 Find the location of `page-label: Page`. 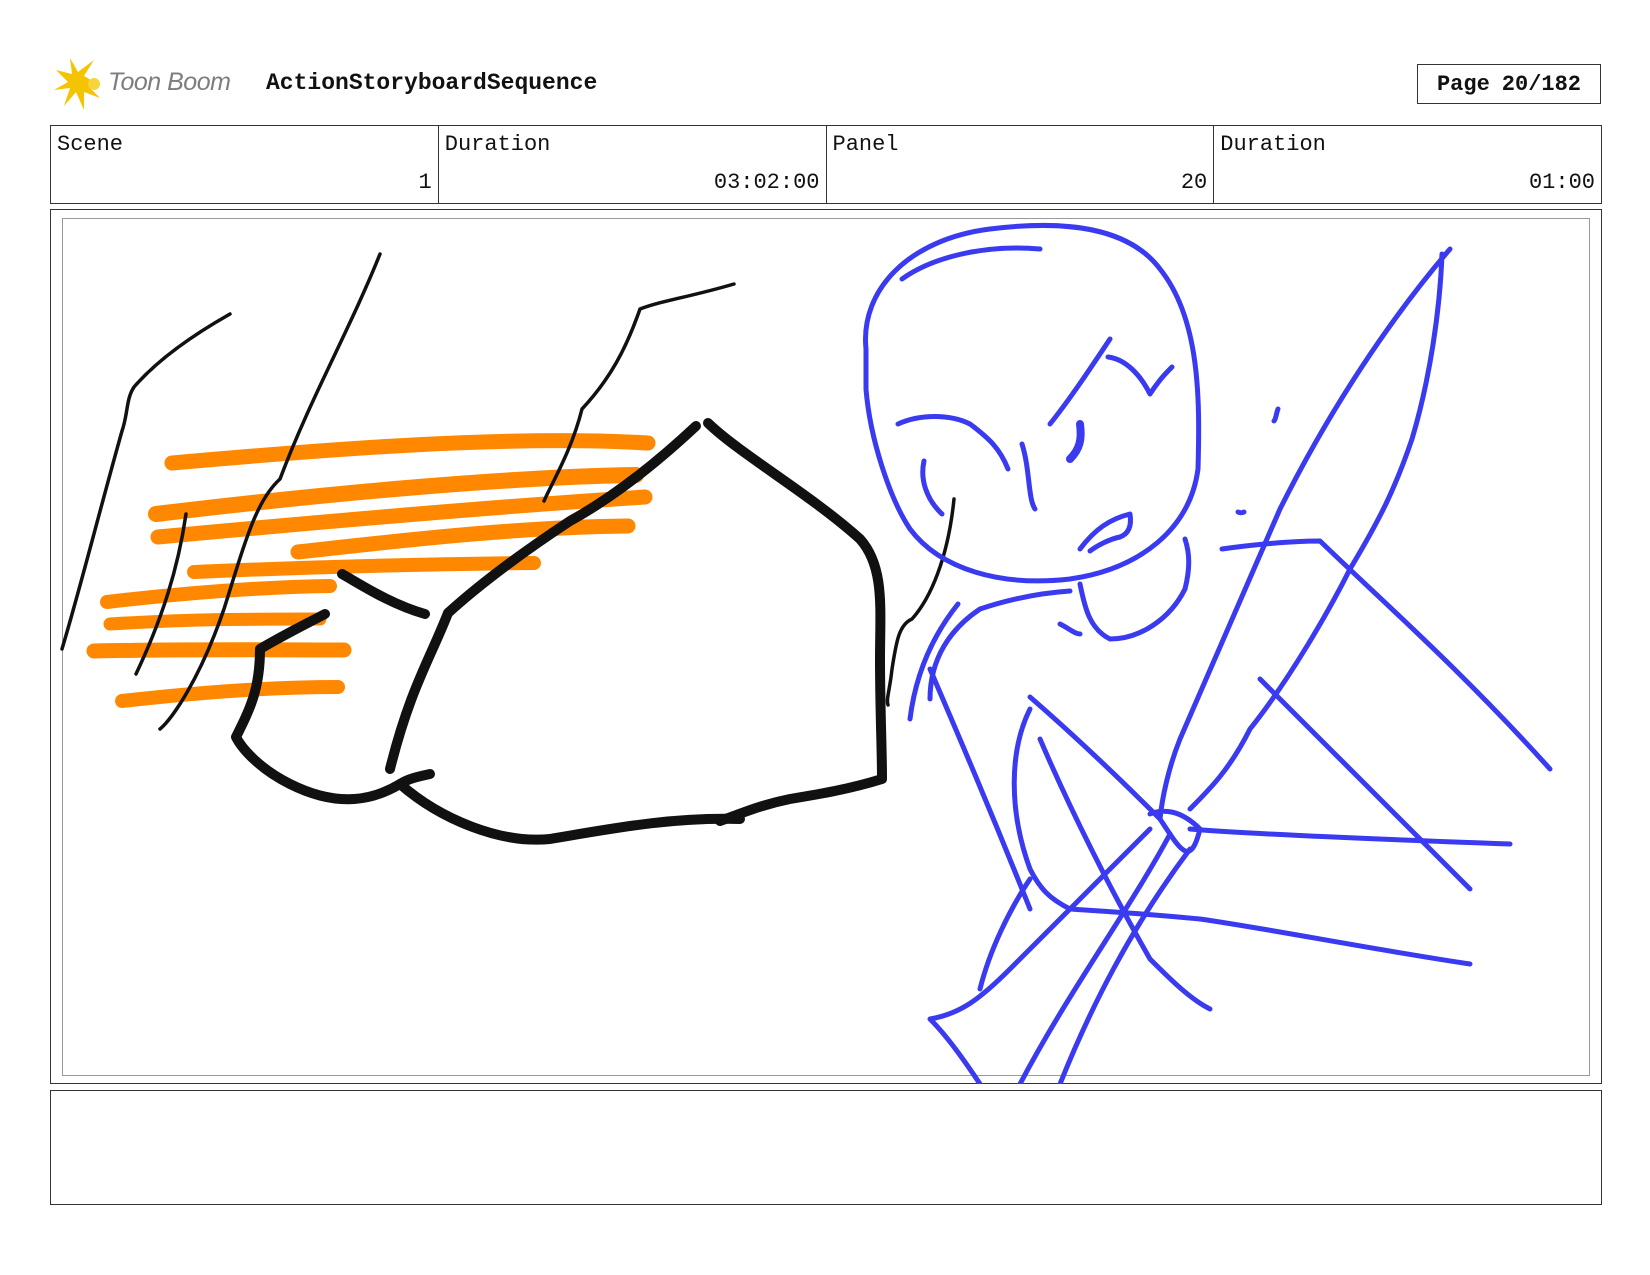

page-label: Page is located at coordinates (1463, 84).